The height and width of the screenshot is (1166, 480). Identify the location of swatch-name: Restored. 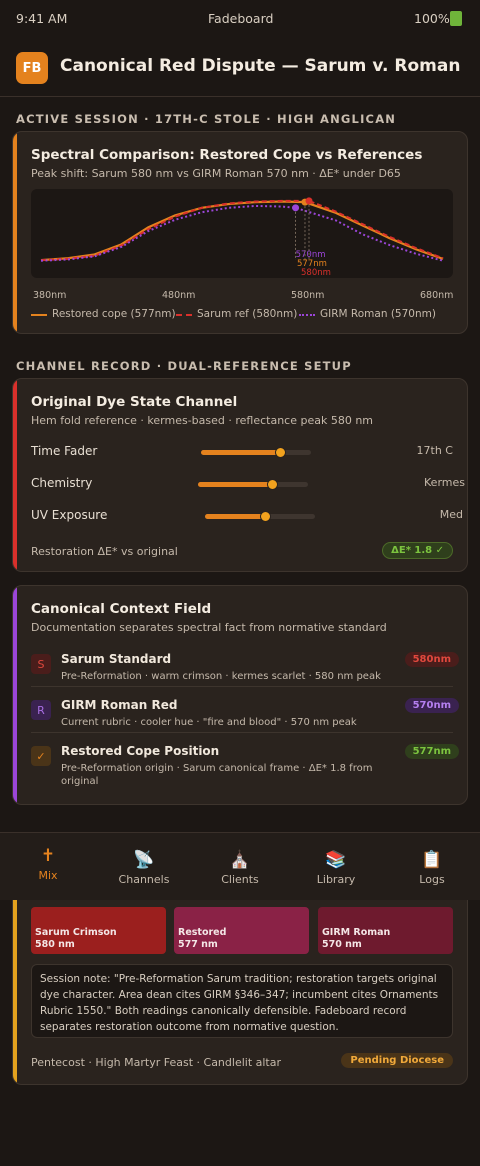
(202, 932).